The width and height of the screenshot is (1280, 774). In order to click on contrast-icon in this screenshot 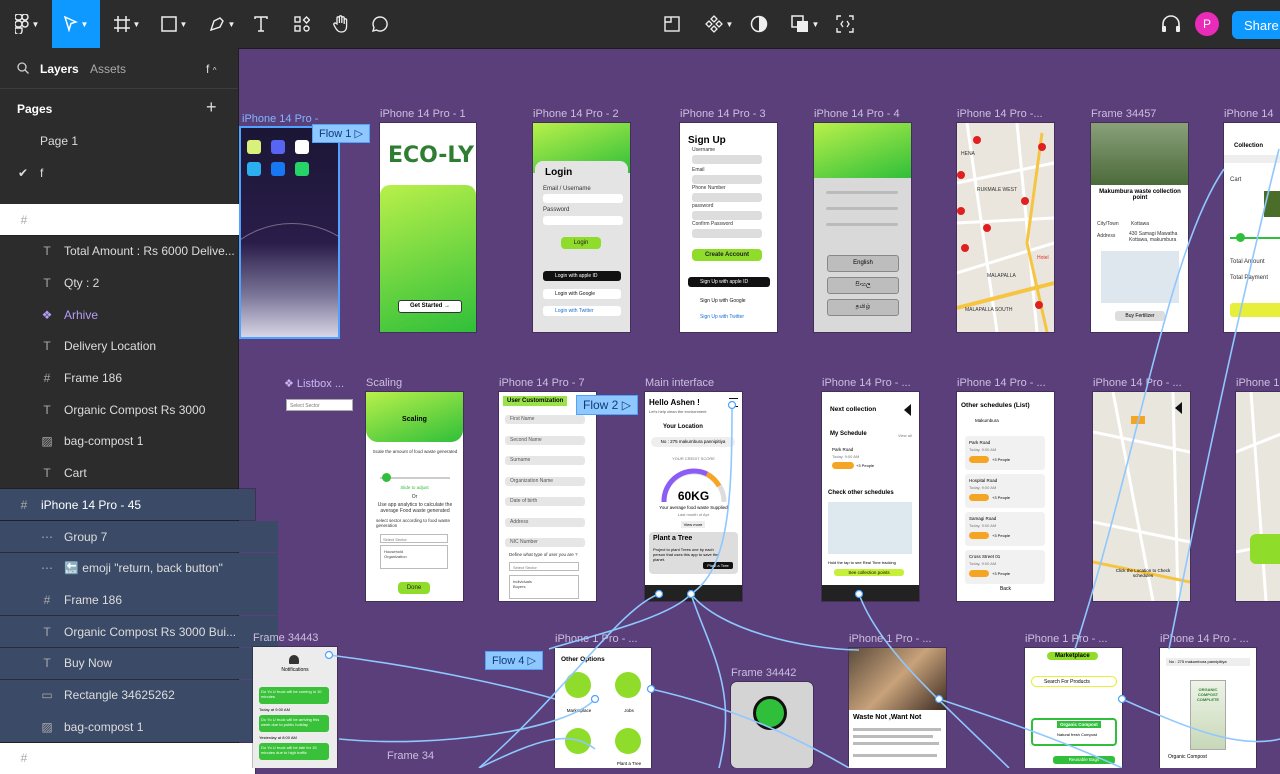, I will do `click(759, 24)`.